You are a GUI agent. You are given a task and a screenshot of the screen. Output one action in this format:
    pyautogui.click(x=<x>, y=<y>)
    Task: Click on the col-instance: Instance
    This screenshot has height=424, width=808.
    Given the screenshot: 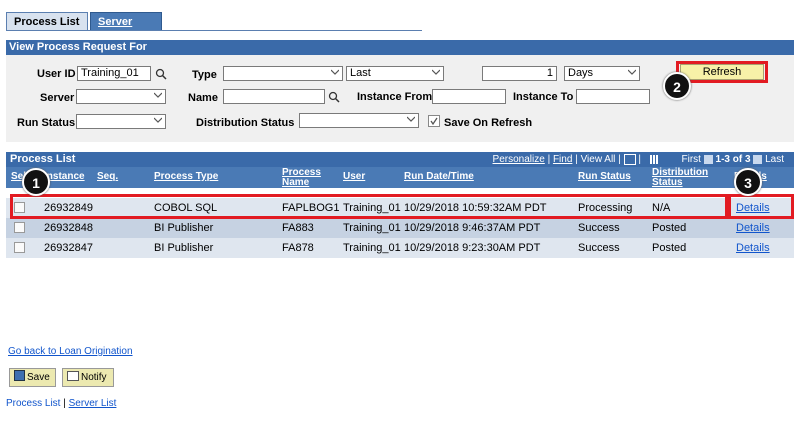 What is the action you would take?
    pyautogui.click(x=64, y=177)
    